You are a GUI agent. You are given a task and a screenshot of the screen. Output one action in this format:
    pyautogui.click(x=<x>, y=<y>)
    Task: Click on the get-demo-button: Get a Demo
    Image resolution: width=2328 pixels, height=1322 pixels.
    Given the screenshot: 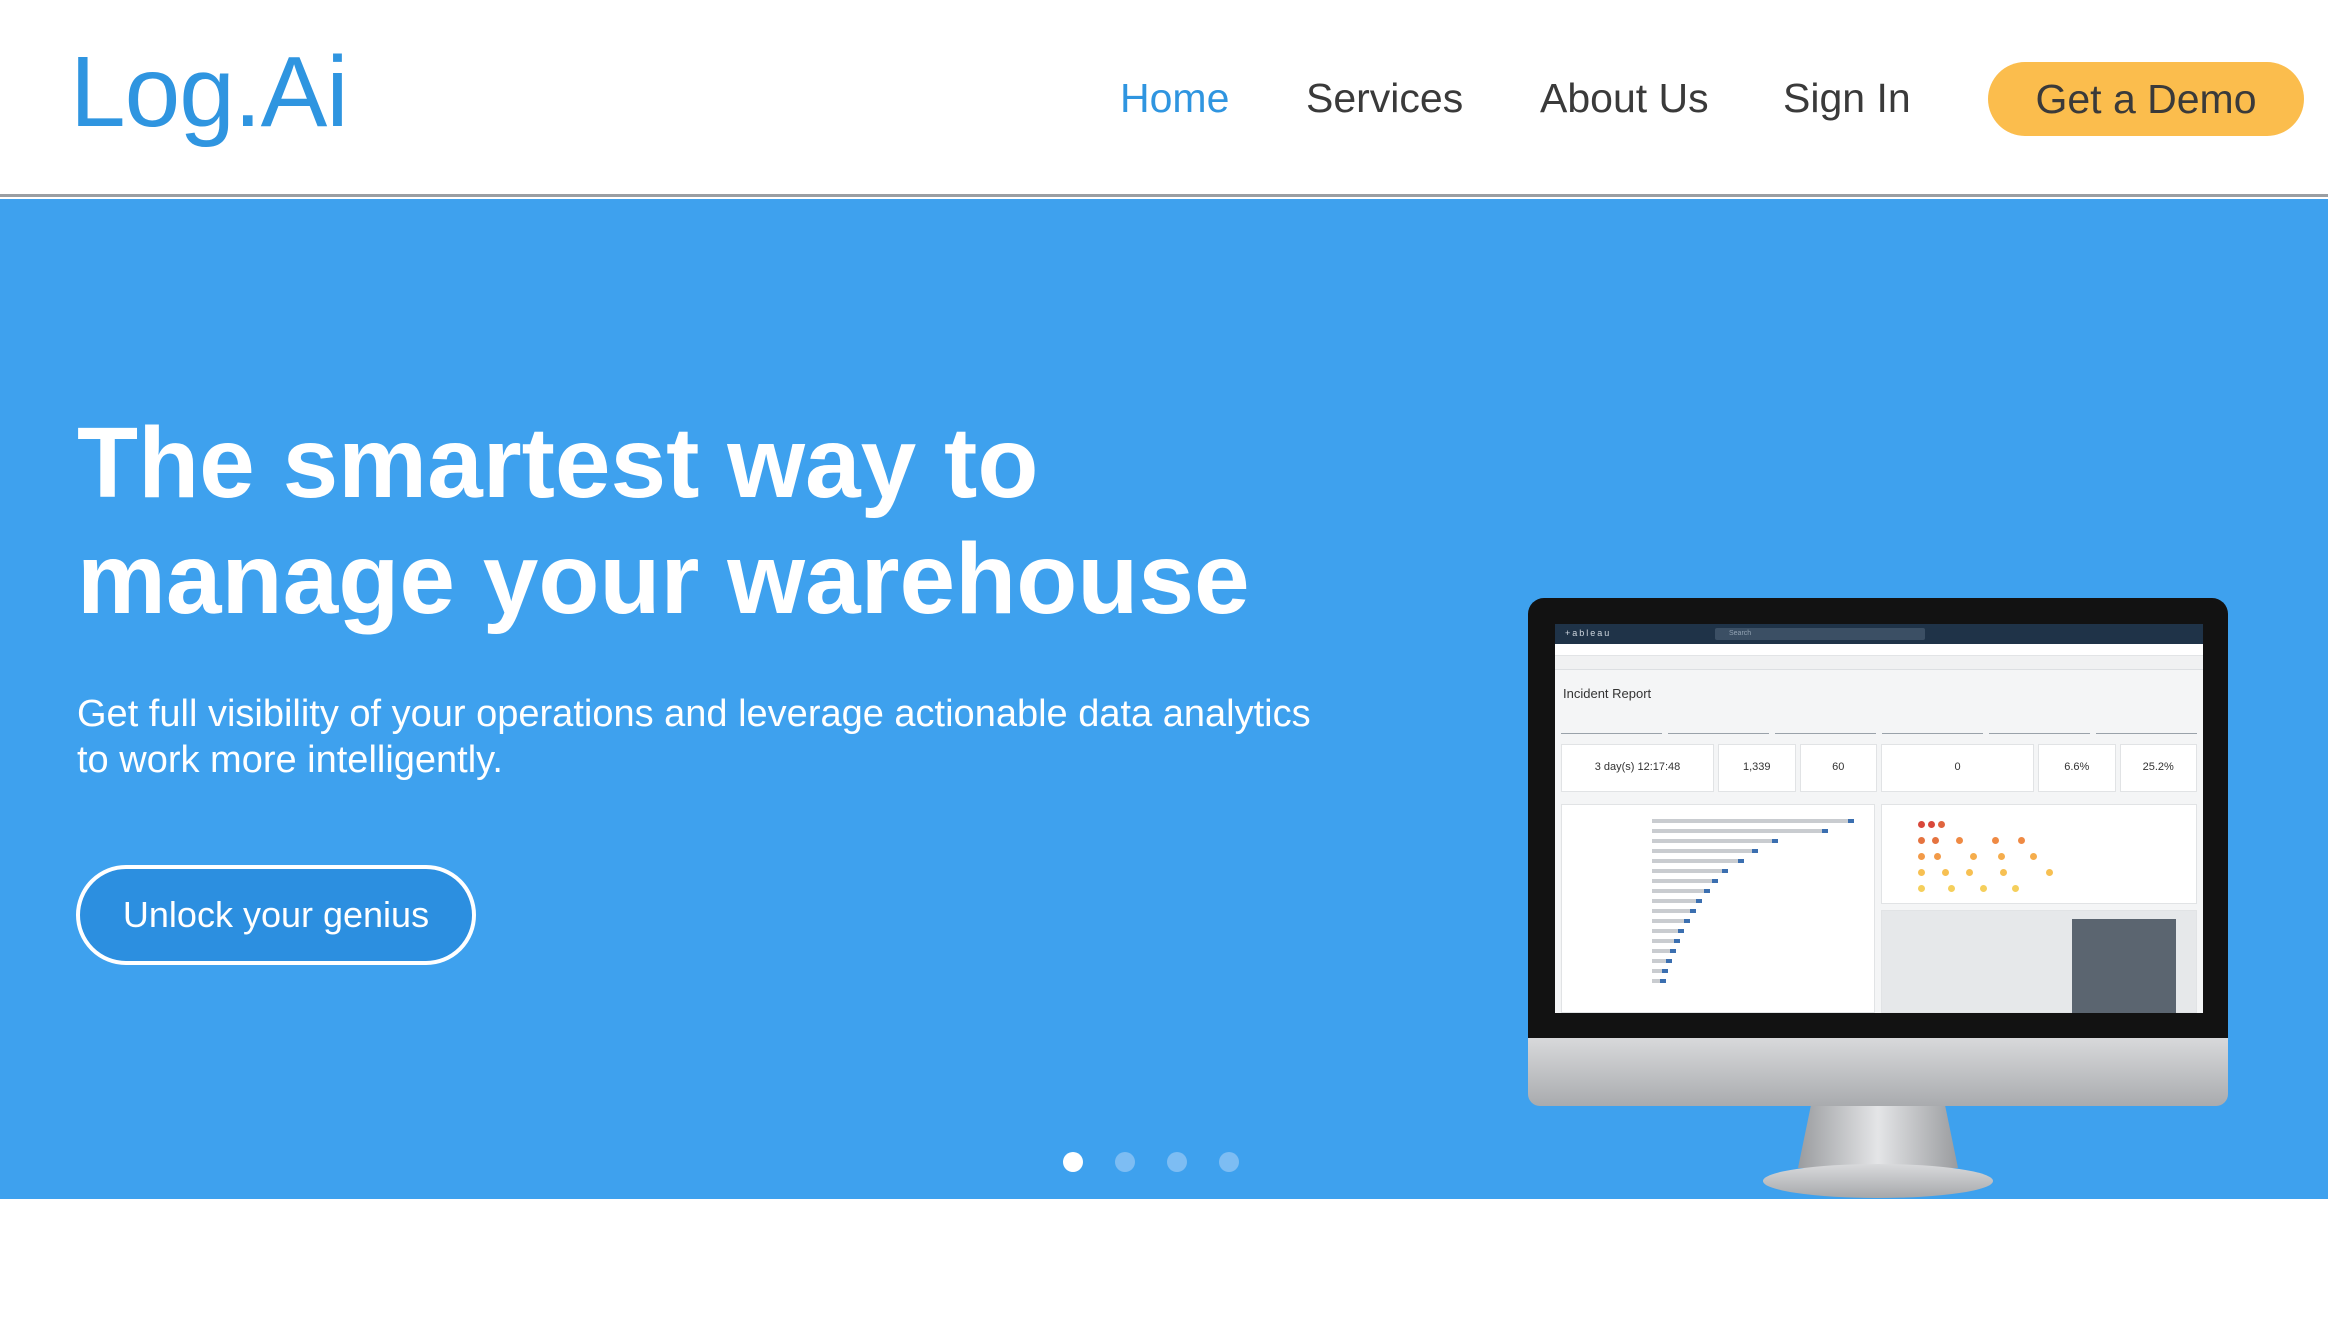 What is the action you would take?
    pyautogui.click(x=2146, y=99)
    